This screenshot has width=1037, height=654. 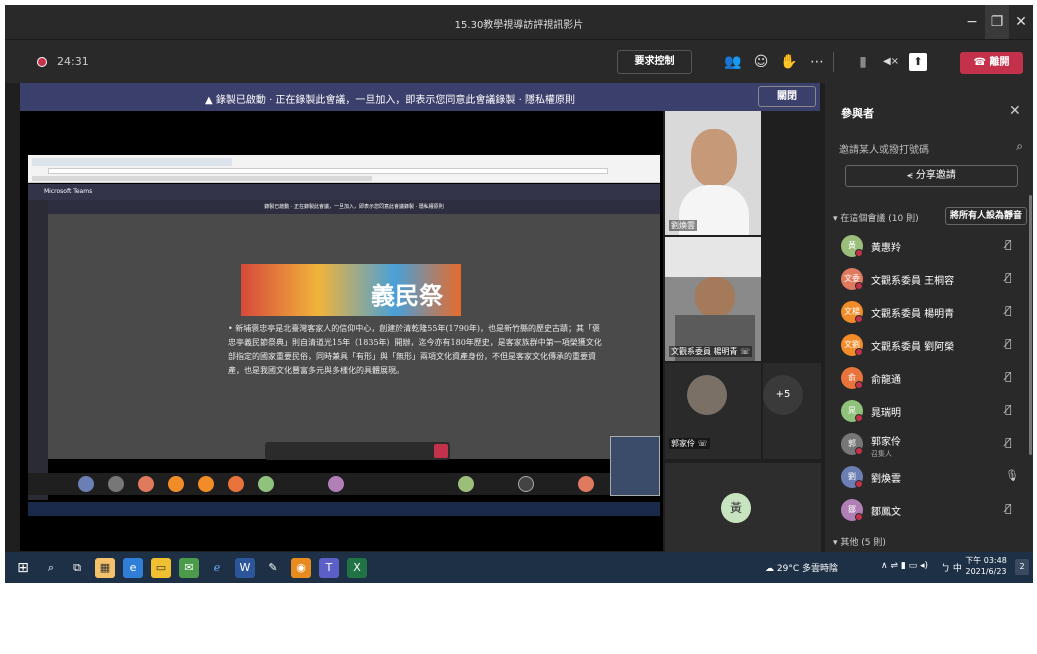 I want to click on edge-icon: e, so click(x=133, y=568).